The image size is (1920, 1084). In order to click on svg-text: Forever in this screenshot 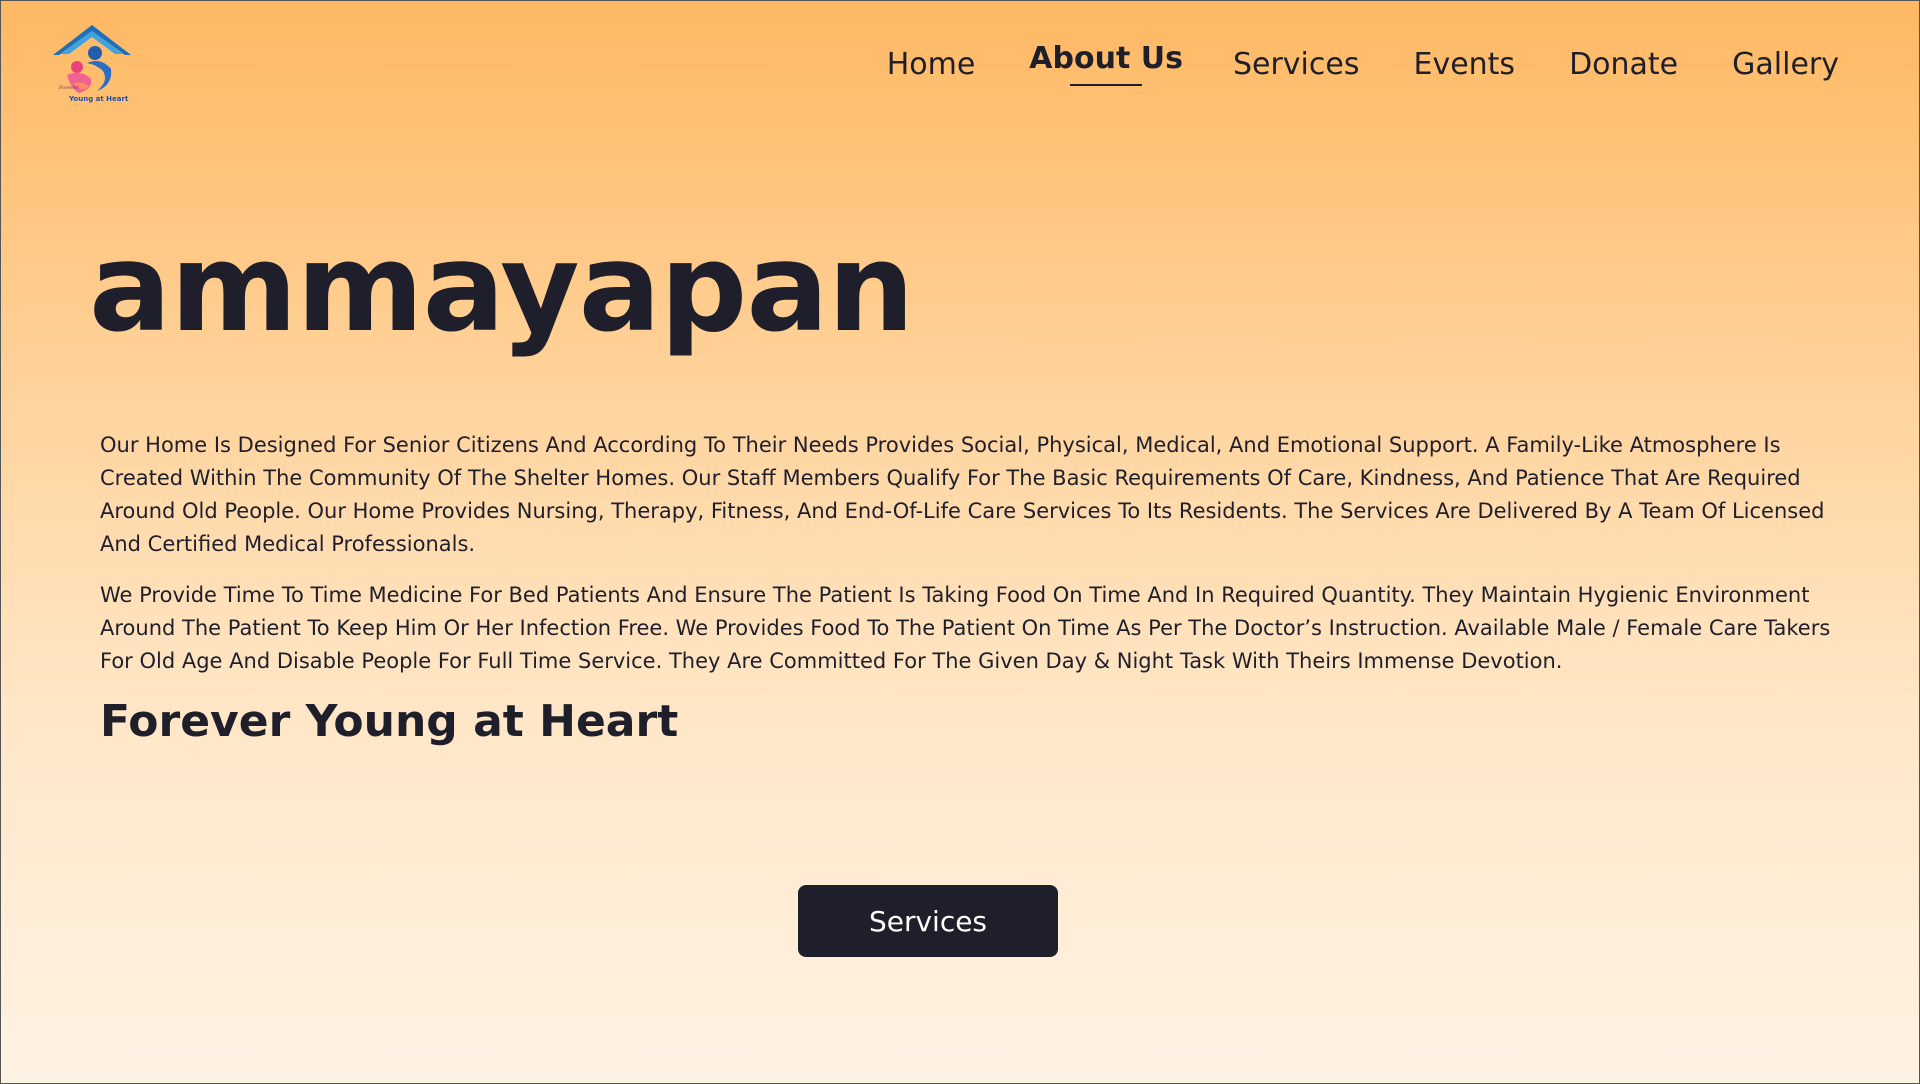, I will do `click(68, 88)`.